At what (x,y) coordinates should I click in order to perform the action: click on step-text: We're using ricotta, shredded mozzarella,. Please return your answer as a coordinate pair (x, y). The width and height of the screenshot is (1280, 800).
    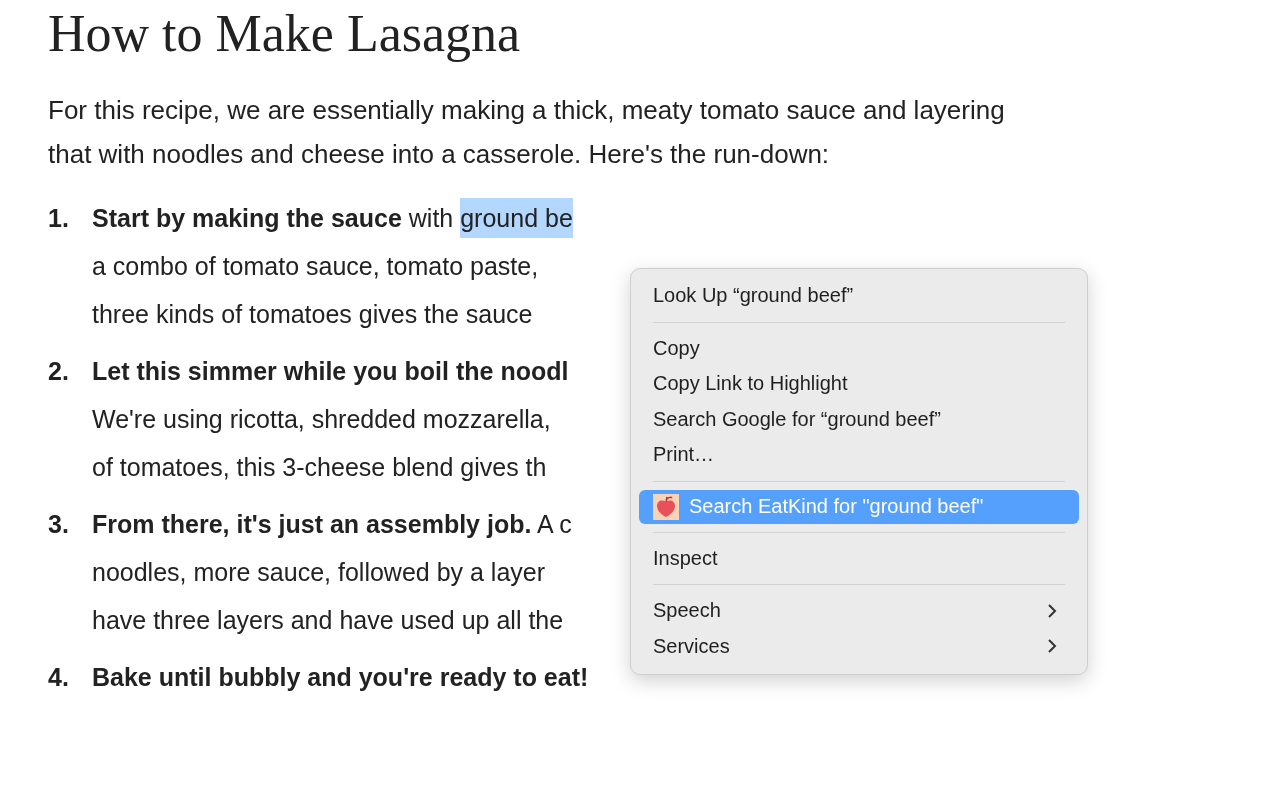
    Looking at the image, I should click on (321, 419).